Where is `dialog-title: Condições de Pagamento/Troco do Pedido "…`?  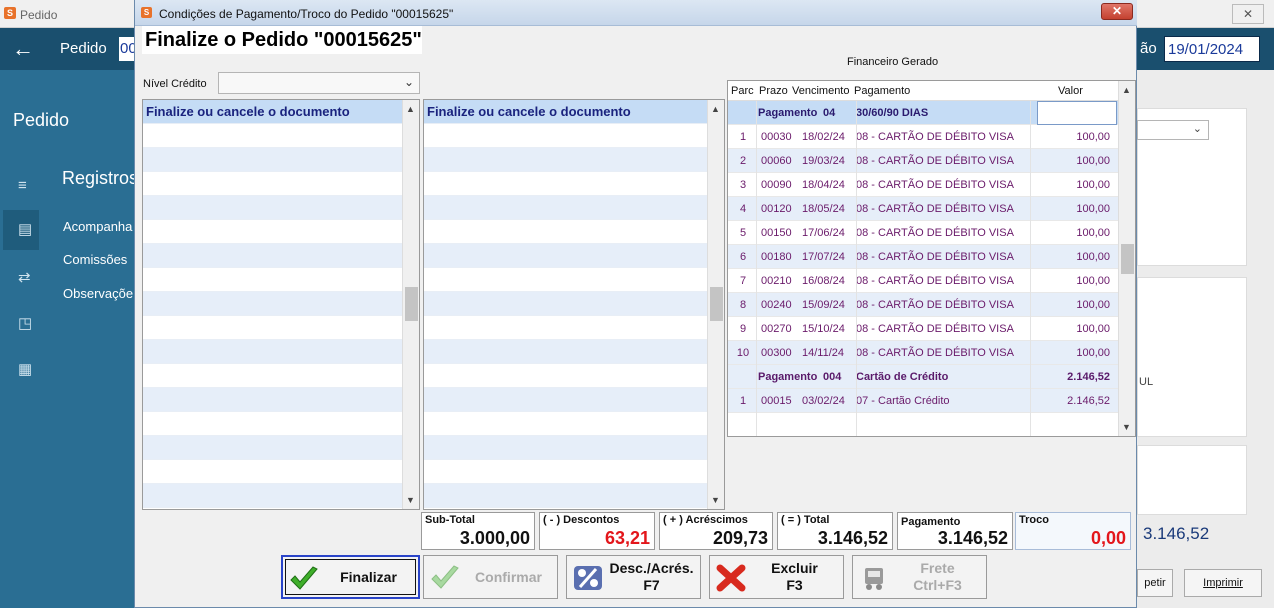 dialog-title: Condições de Pagamento/Troco do Pedido "… is located at coordinates (306, 14).